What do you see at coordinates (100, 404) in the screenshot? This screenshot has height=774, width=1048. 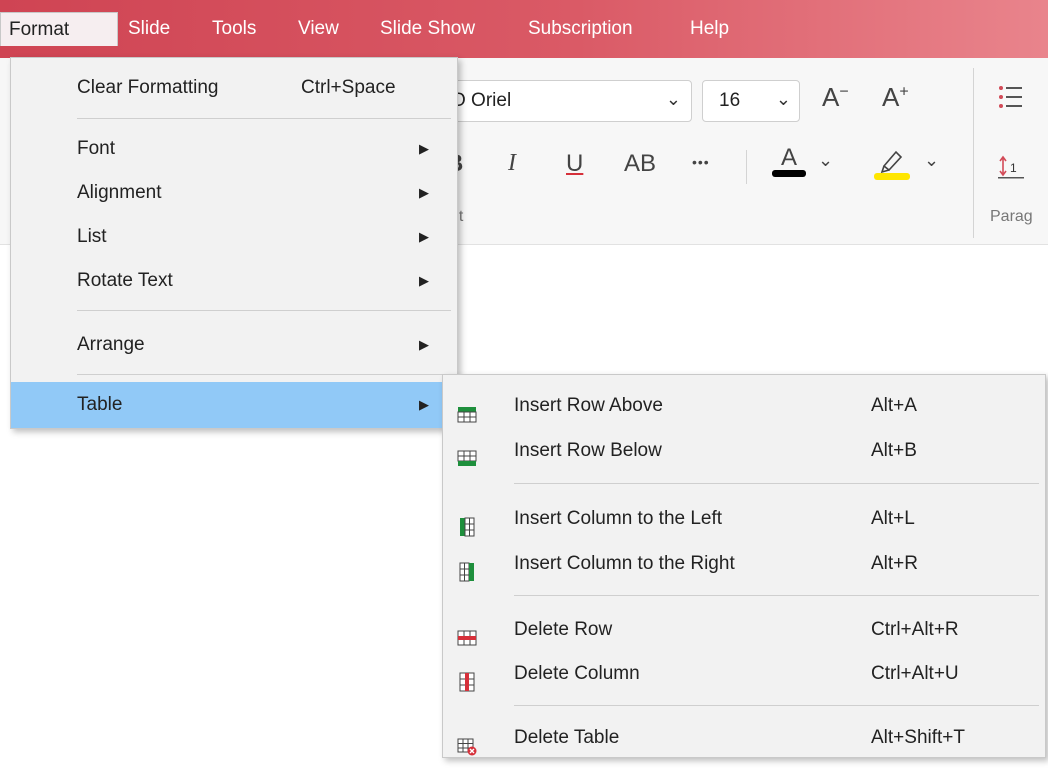 I see `menu-item-label: Table` at bounding box center [100, 404].